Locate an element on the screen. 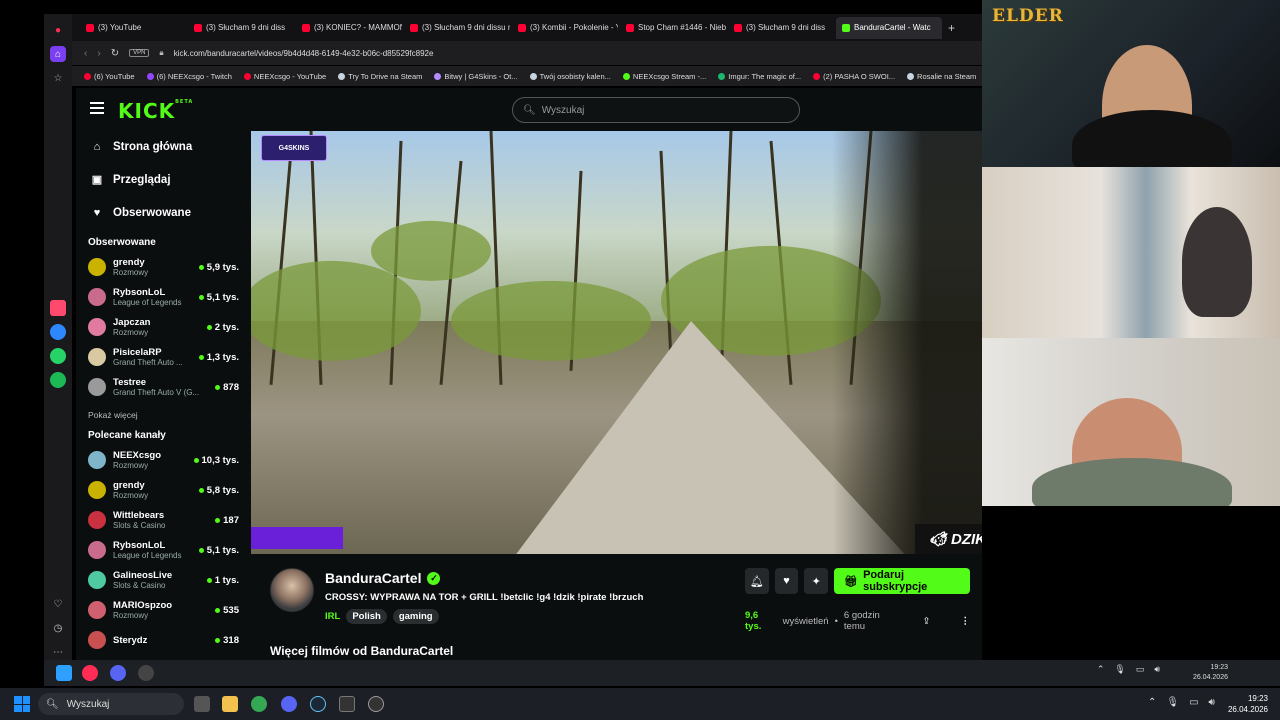 This screenshot has width=1280, height=720. channel-item: MARIOspzoo Rozmowy 535 is located at coordinates (163, 610).